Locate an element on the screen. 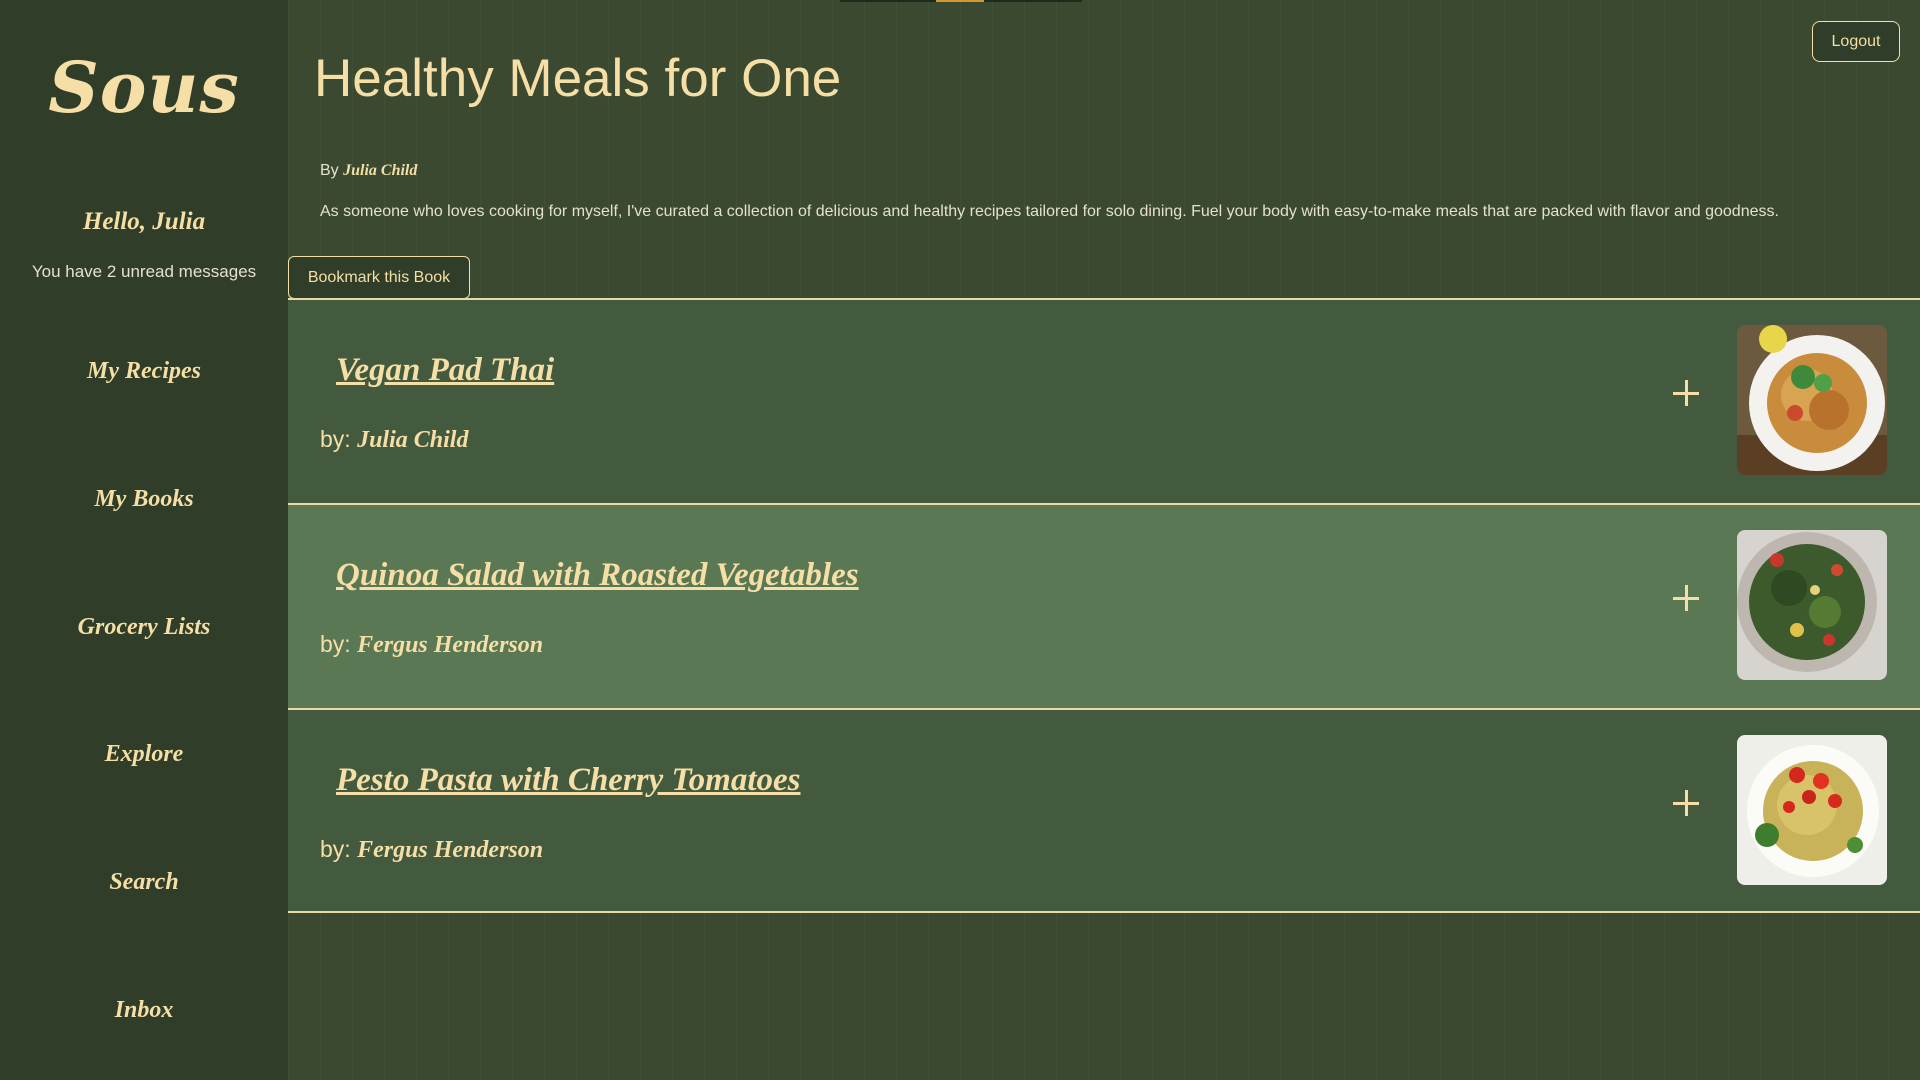 The width and height of the screenshot is (1920, 1080). top-tab-indicator is located at coordinates (961, 1).